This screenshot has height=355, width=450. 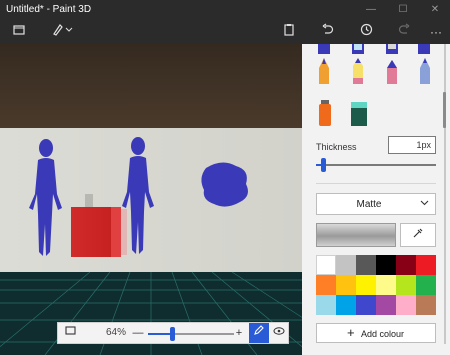 What do you see at coordinates (323, 165) in the screenshot?
I see `thickness-slider-thumb` at bounding box center [323, 165].